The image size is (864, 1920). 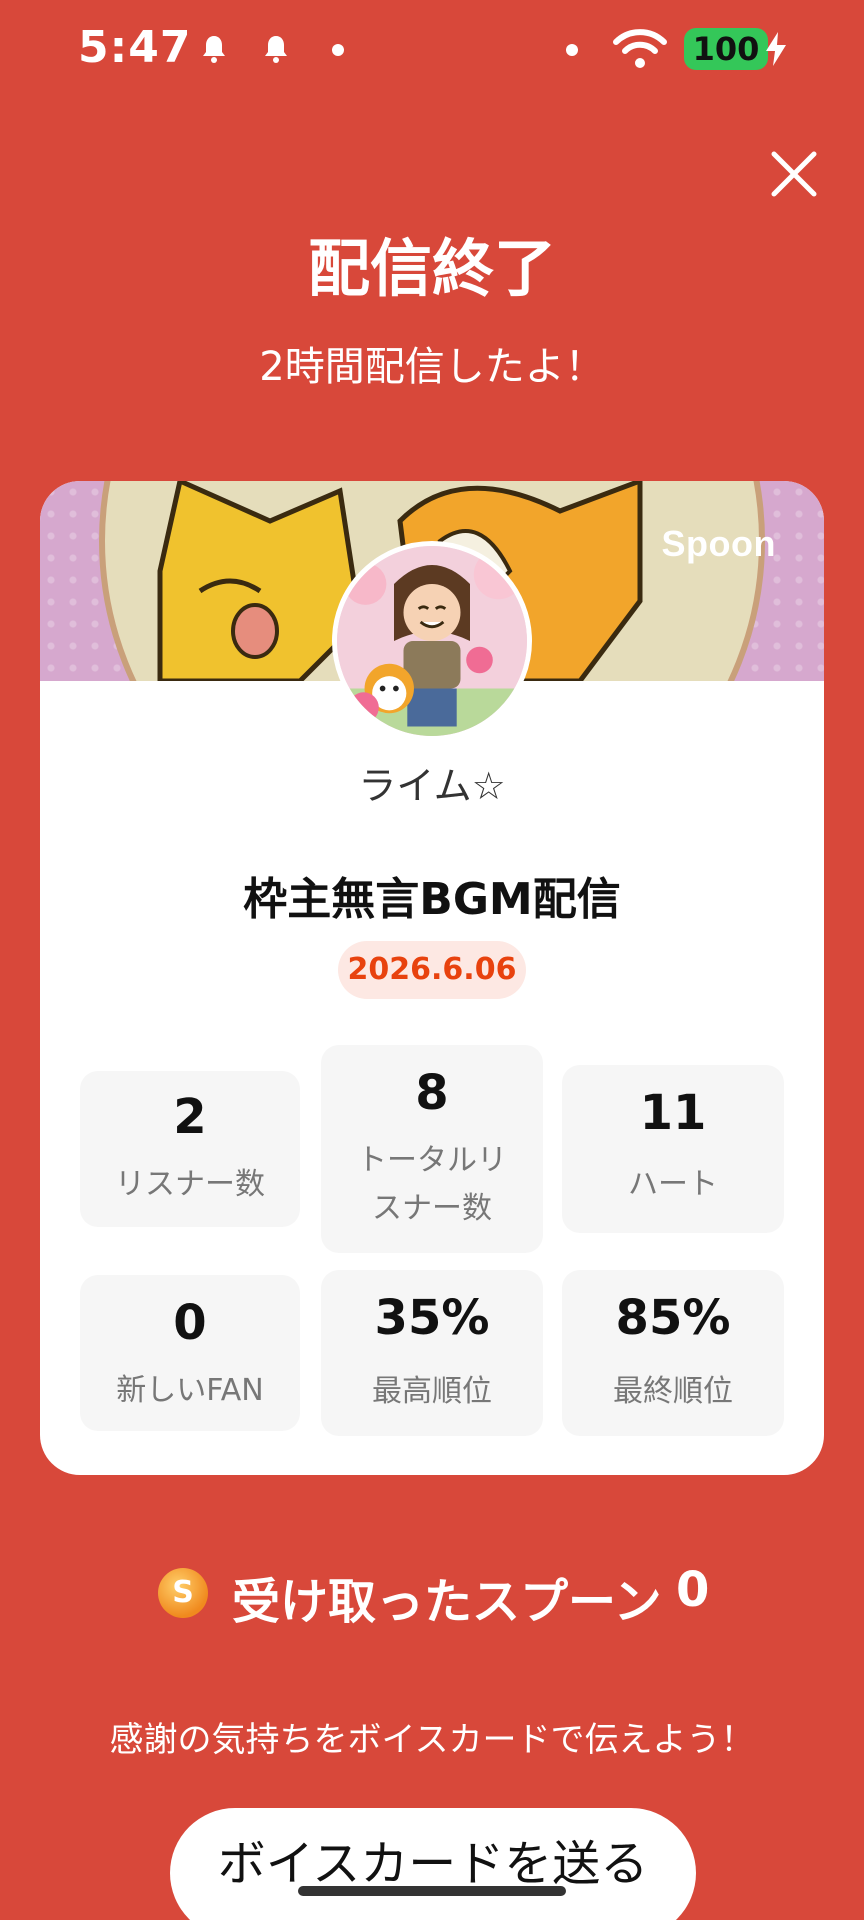 I want to click on stat-highest-rank: 35% 最高順位, so click(x=432, y=1353).